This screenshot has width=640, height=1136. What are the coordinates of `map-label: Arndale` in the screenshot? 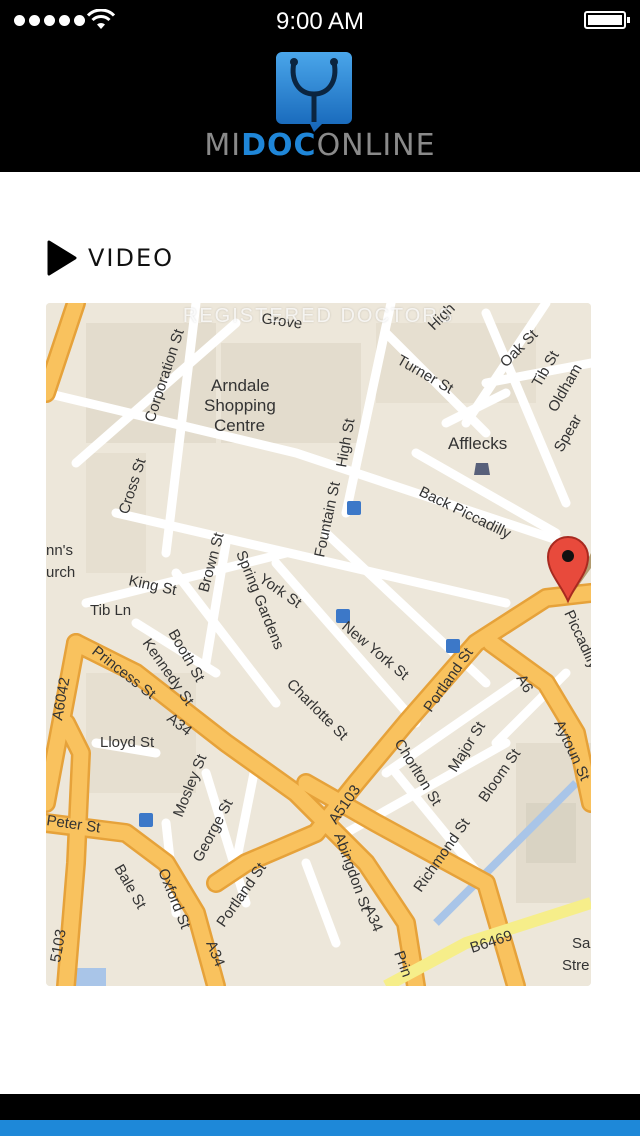 It's located at (240, 385).